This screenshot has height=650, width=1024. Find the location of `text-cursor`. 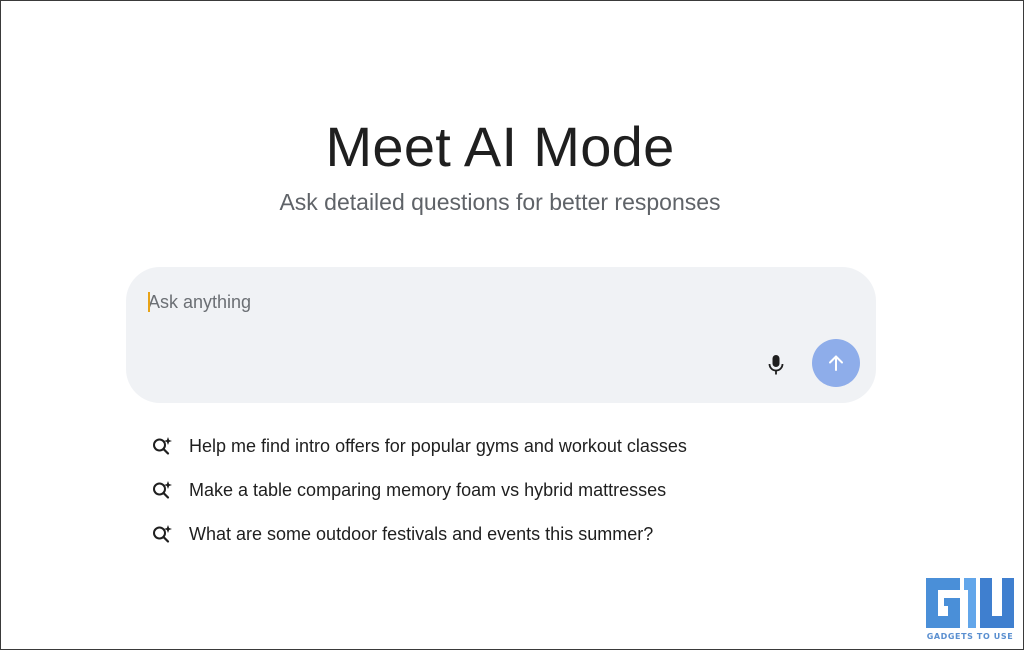

text-cursor is located at coordinates (149, 302).